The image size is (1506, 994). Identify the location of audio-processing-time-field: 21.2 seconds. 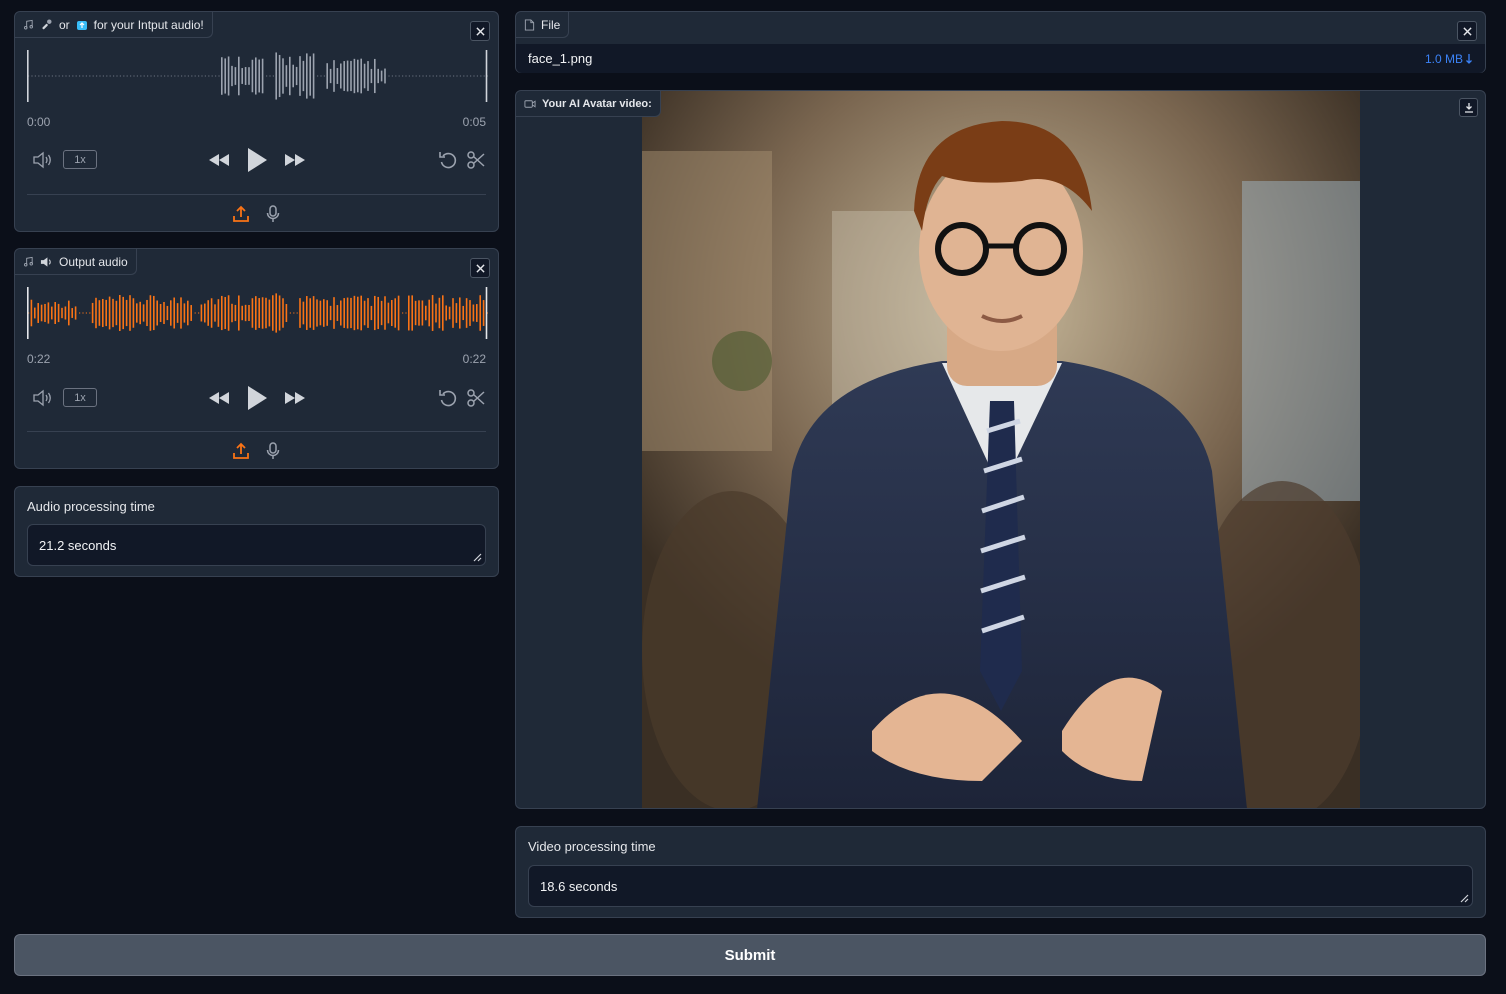
(256, 545).